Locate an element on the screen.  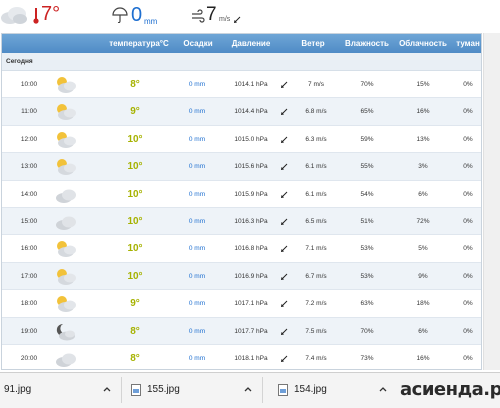
umbrella-icon is located at coordinates (120, 15).